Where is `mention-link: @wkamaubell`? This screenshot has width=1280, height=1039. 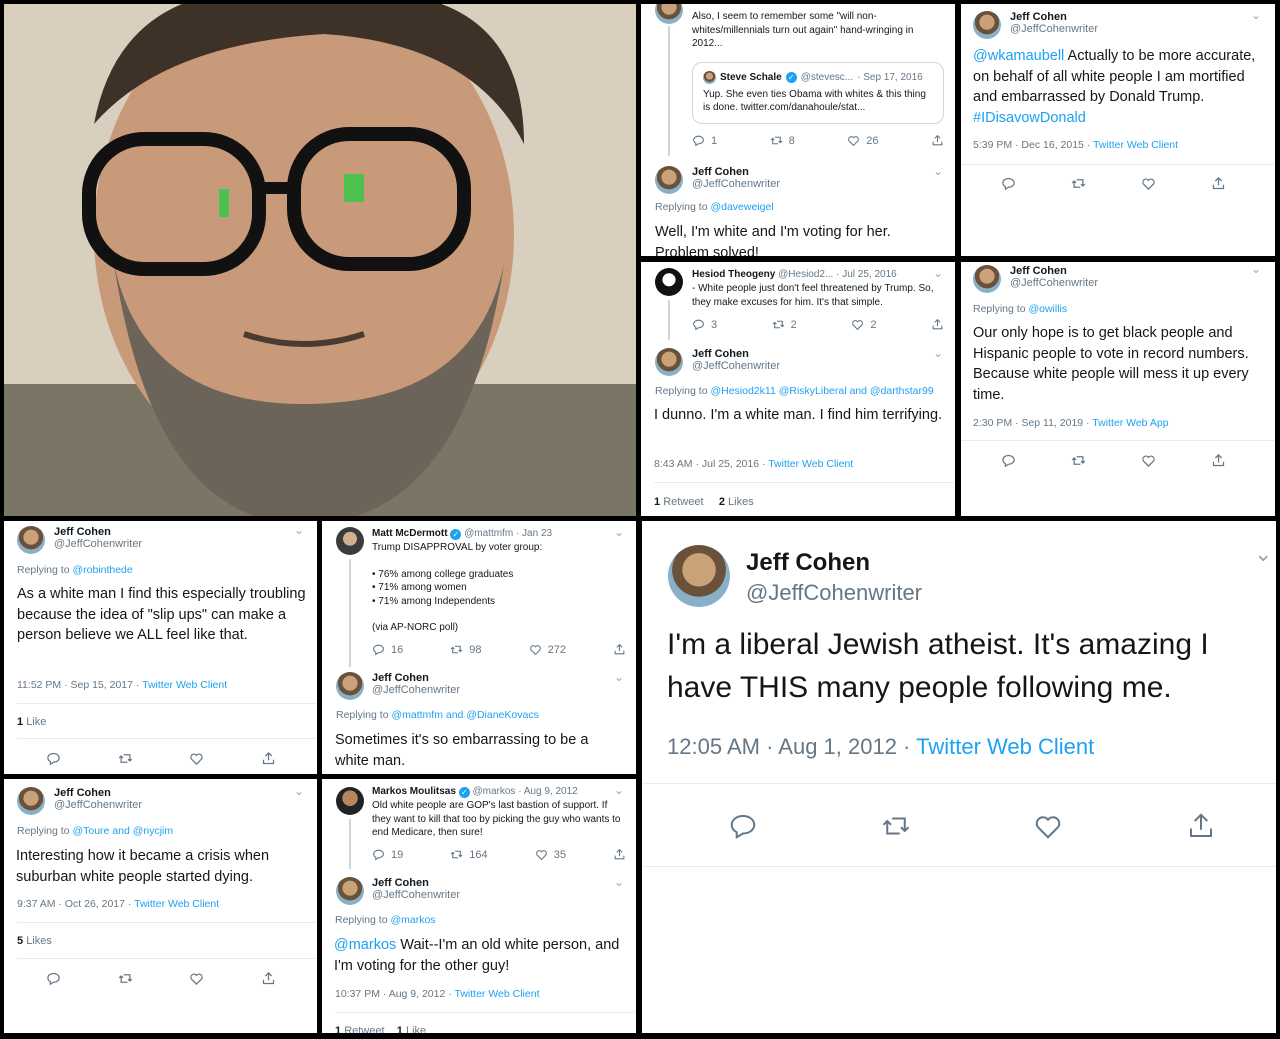 mention-link: @wkamaubell is located at coordinates (1018, 56).